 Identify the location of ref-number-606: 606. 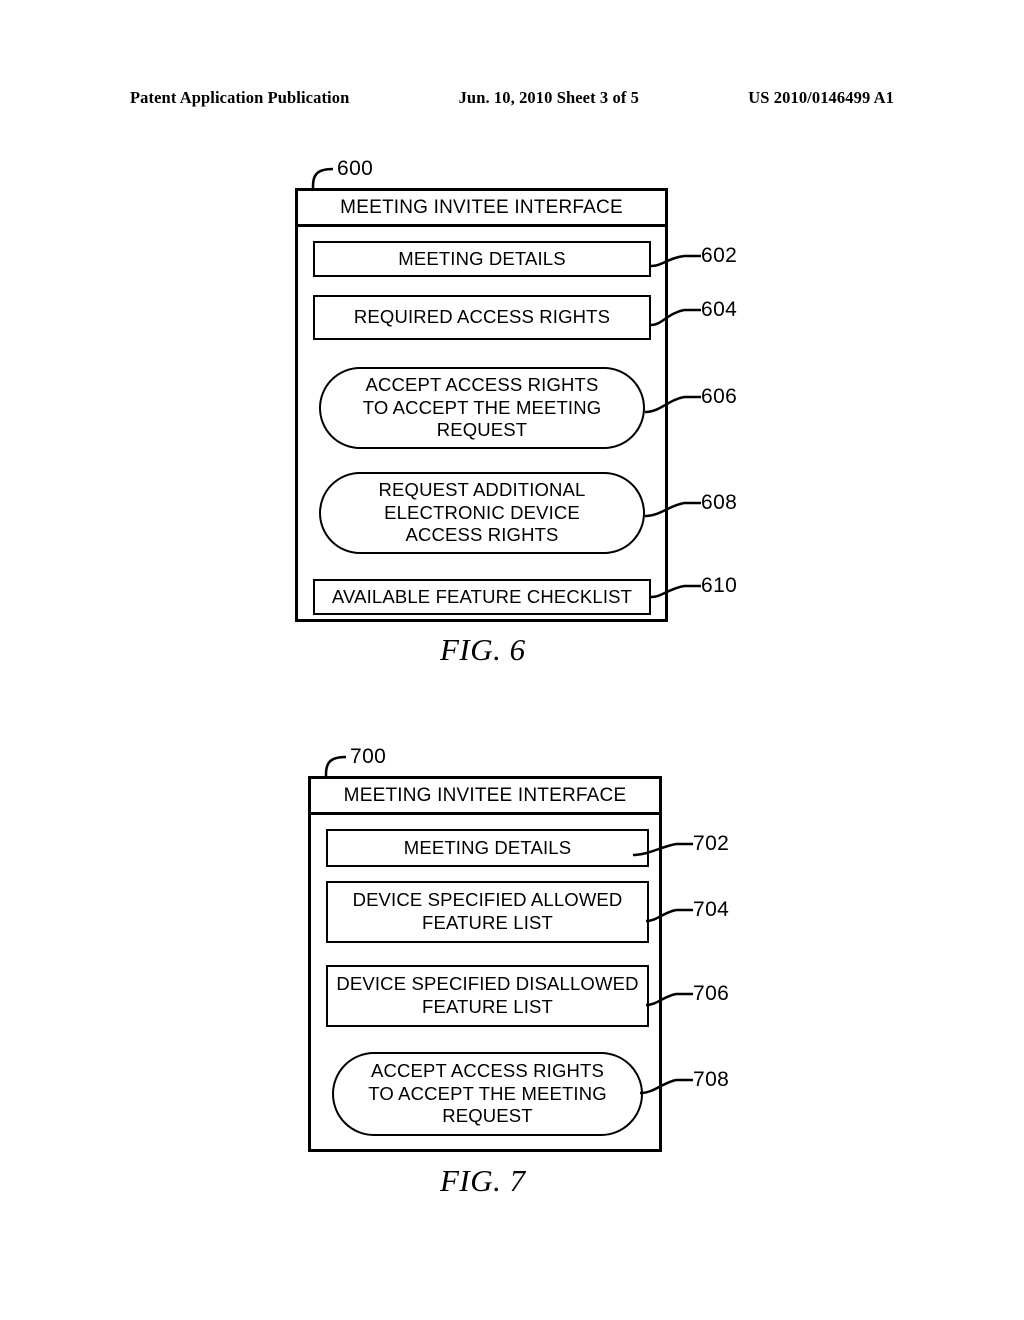
(719, 396).